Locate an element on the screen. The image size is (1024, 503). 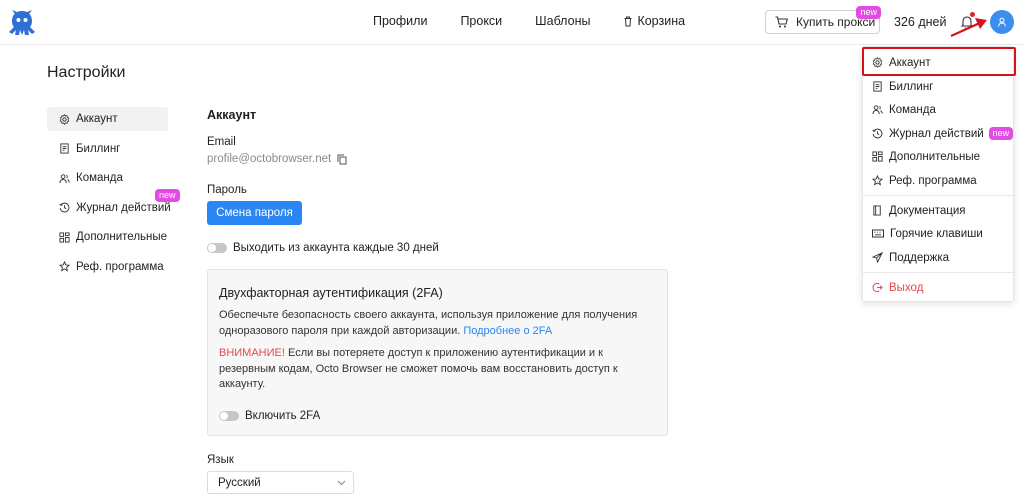
copy-icon is located at coordinates (342, 159).